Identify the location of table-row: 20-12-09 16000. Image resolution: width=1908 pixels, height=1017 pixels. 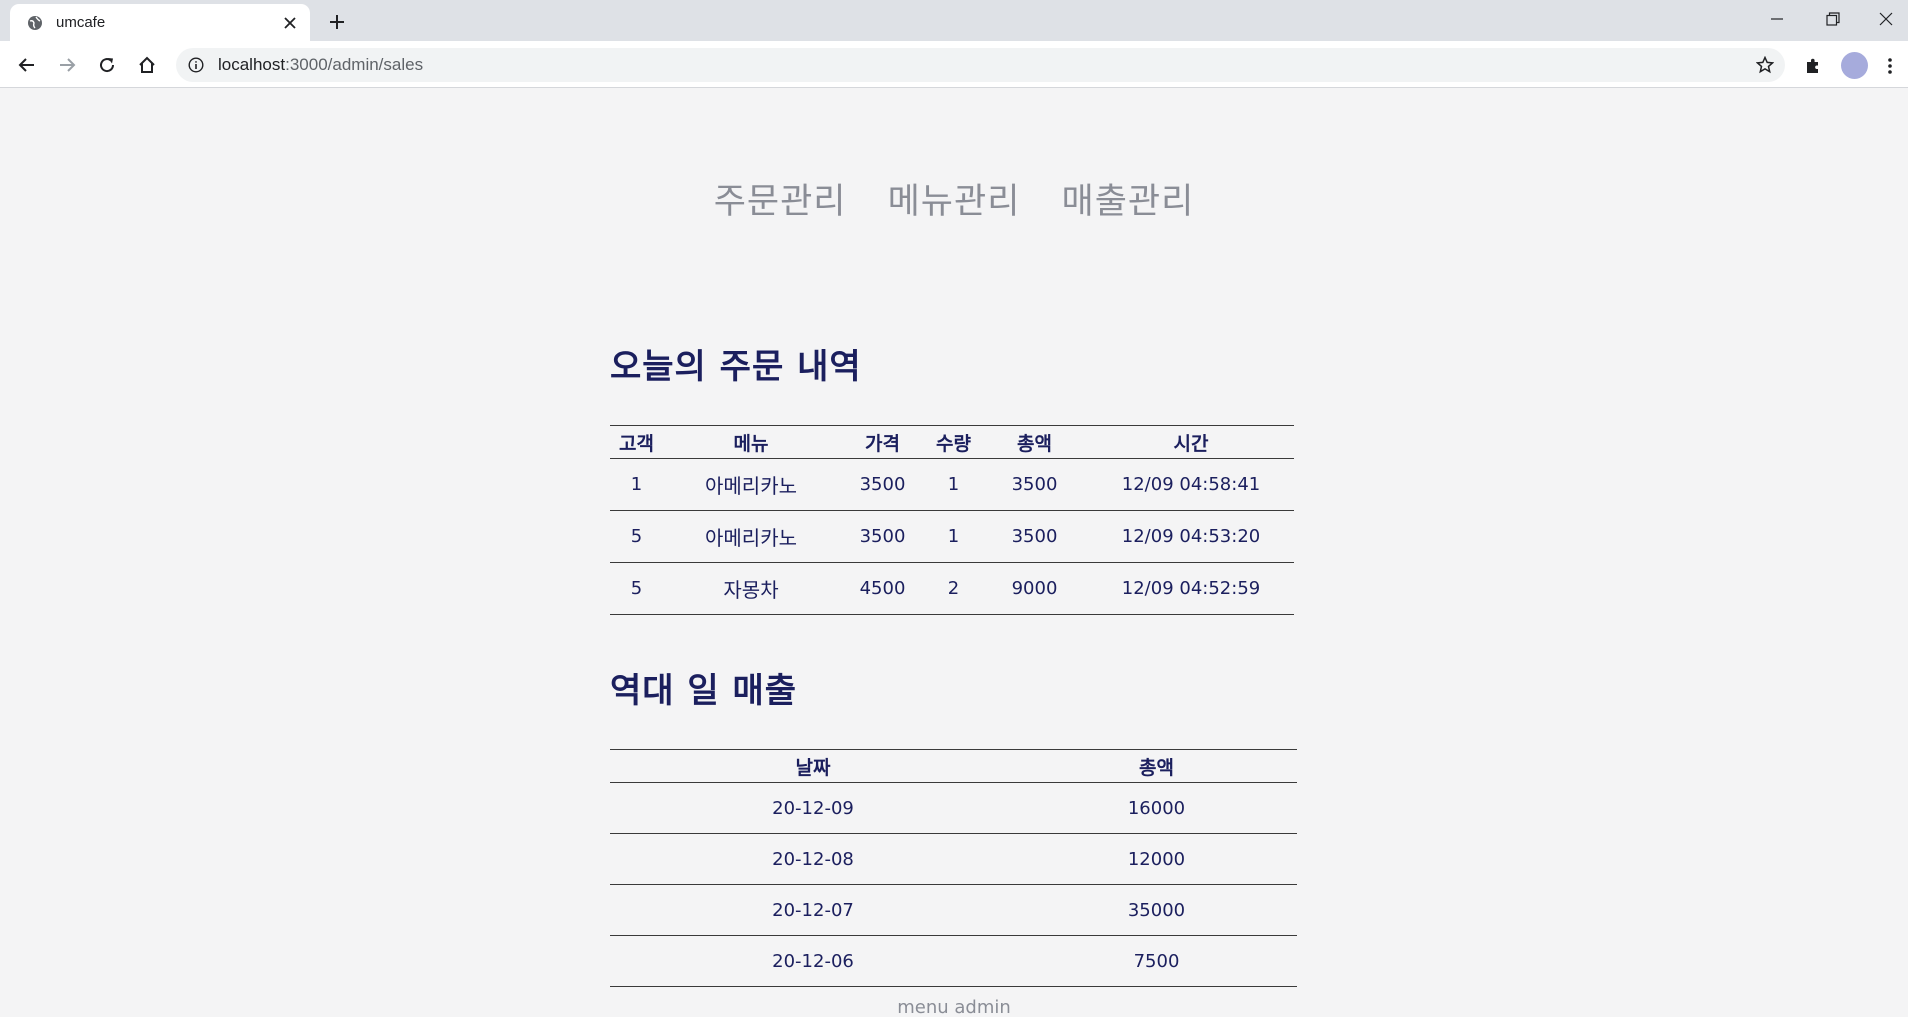
(953, 808).